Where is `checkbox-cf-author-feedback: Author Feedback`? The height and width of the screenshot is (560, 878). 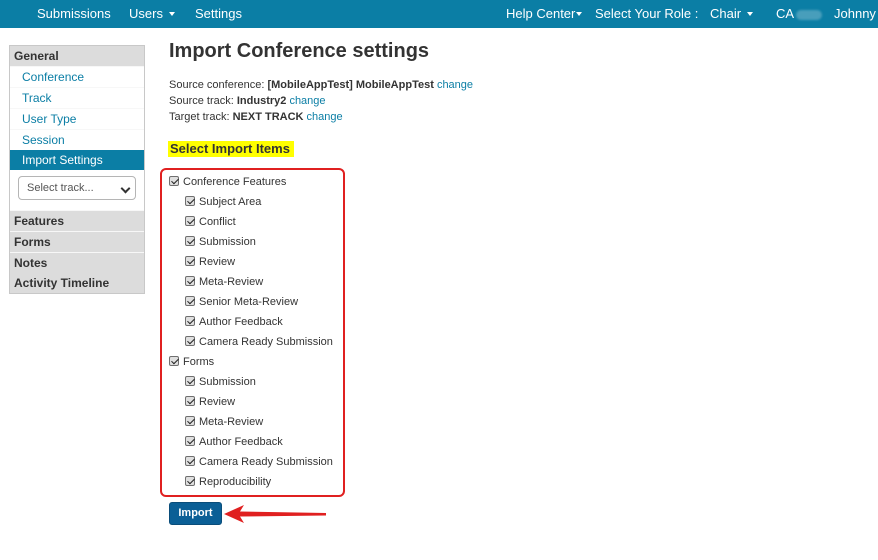
checkbox-cf-author-feedback: Author Feedback is located at coordinates (234, 322).